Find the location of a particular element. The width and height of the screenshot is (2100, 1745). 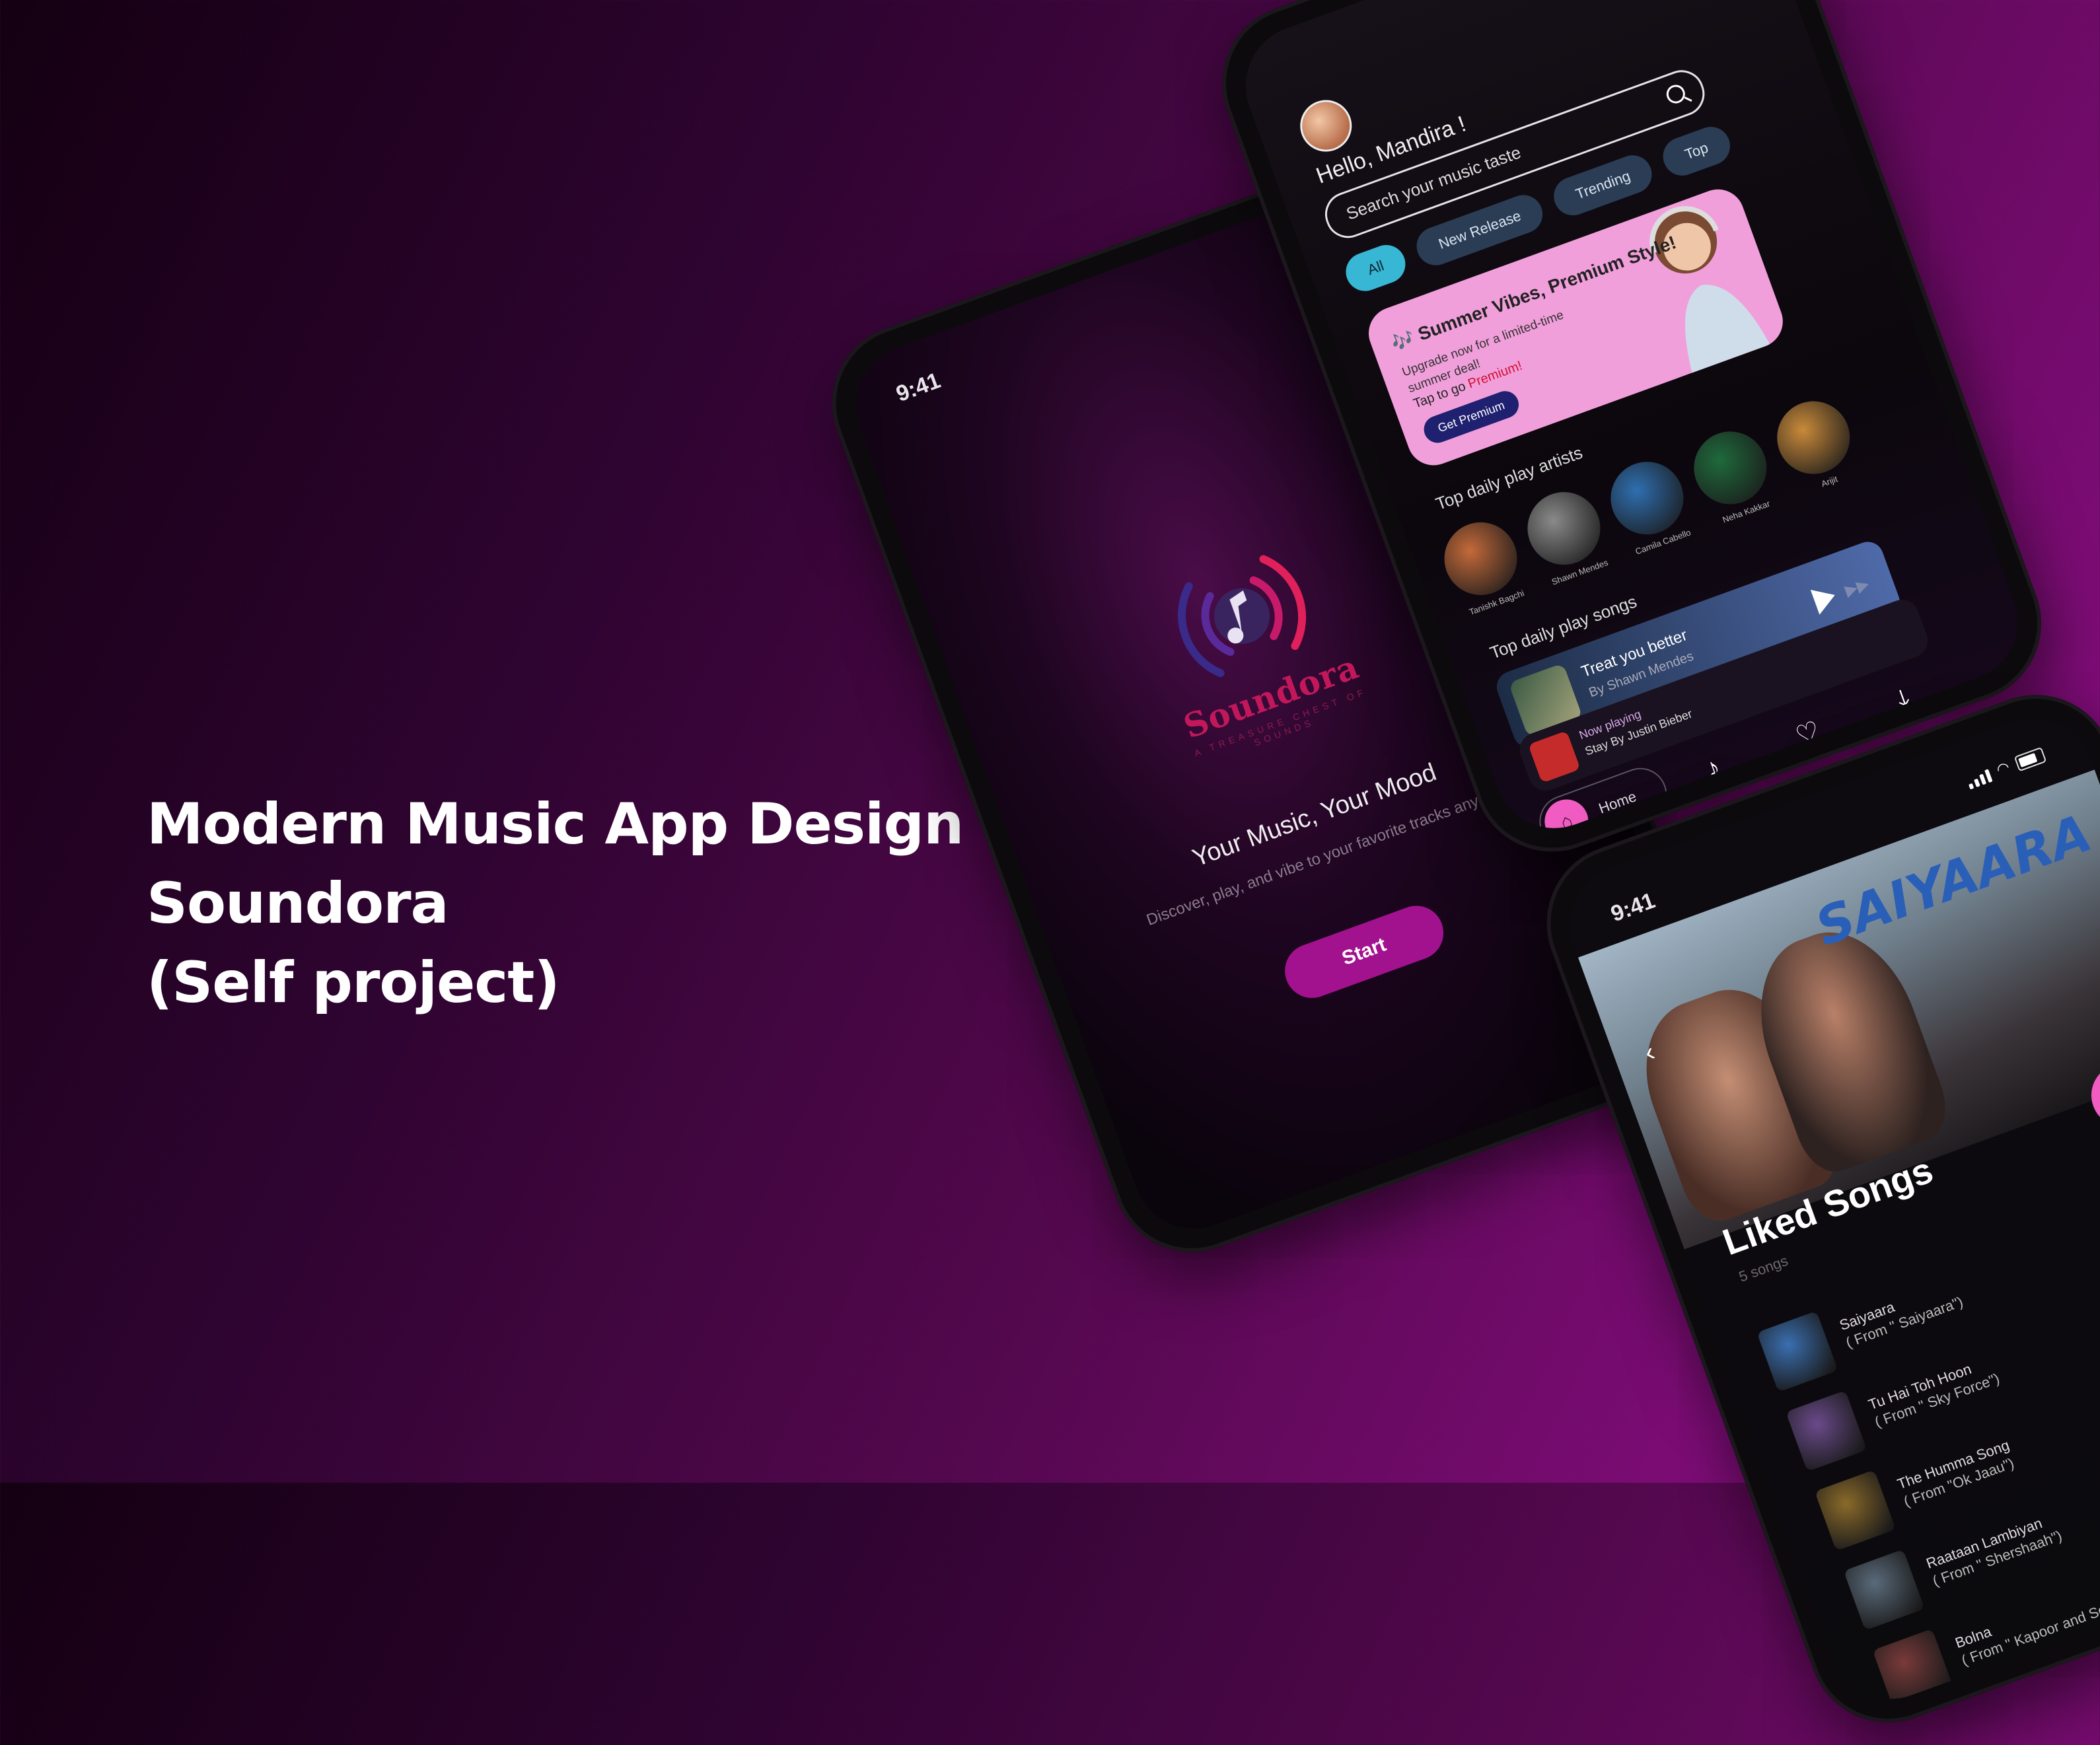

home-icon: ⌂ is located at coordinates (1567, 819).